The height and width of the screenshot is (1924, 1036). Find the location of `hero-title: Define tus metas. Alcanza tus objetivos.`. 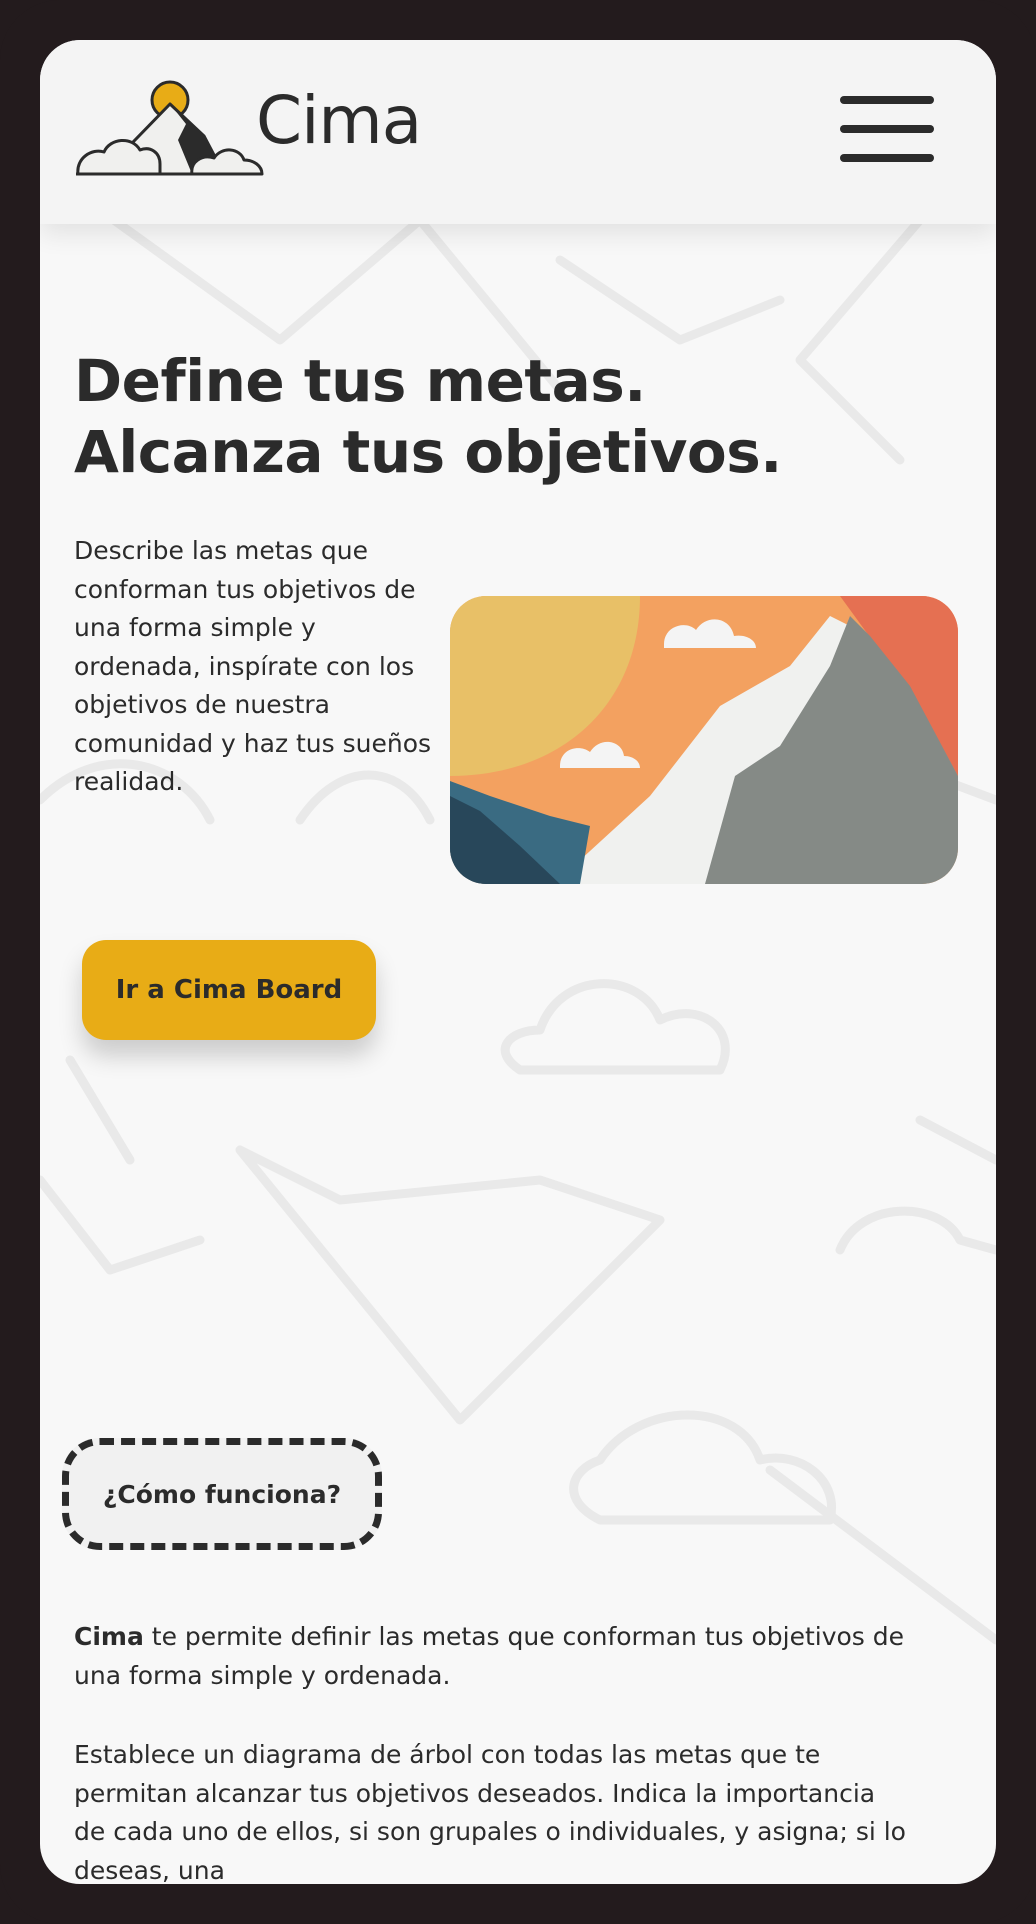

hero-title: Define tus metas. Alcanza tus objetivos. is located at coordinates (524, 417).